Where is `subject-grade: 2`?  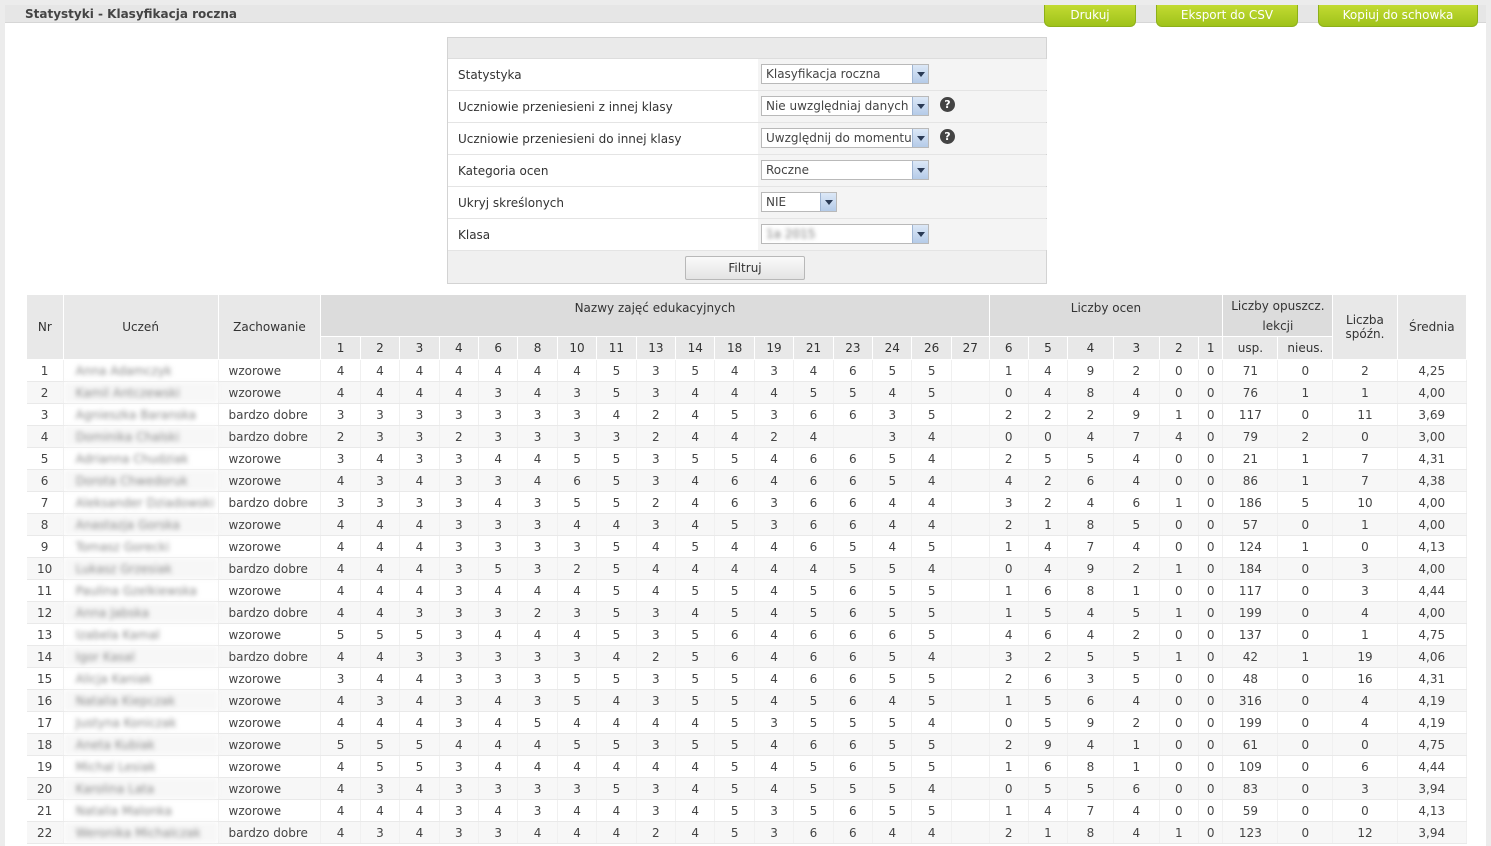
subject-grade: 2 is located at coordinates (340, 436).